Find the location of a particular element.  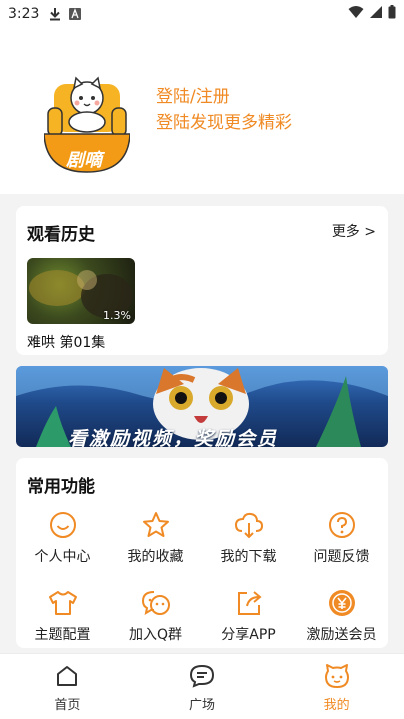

smile-icon is located at coordinates (63, 525).